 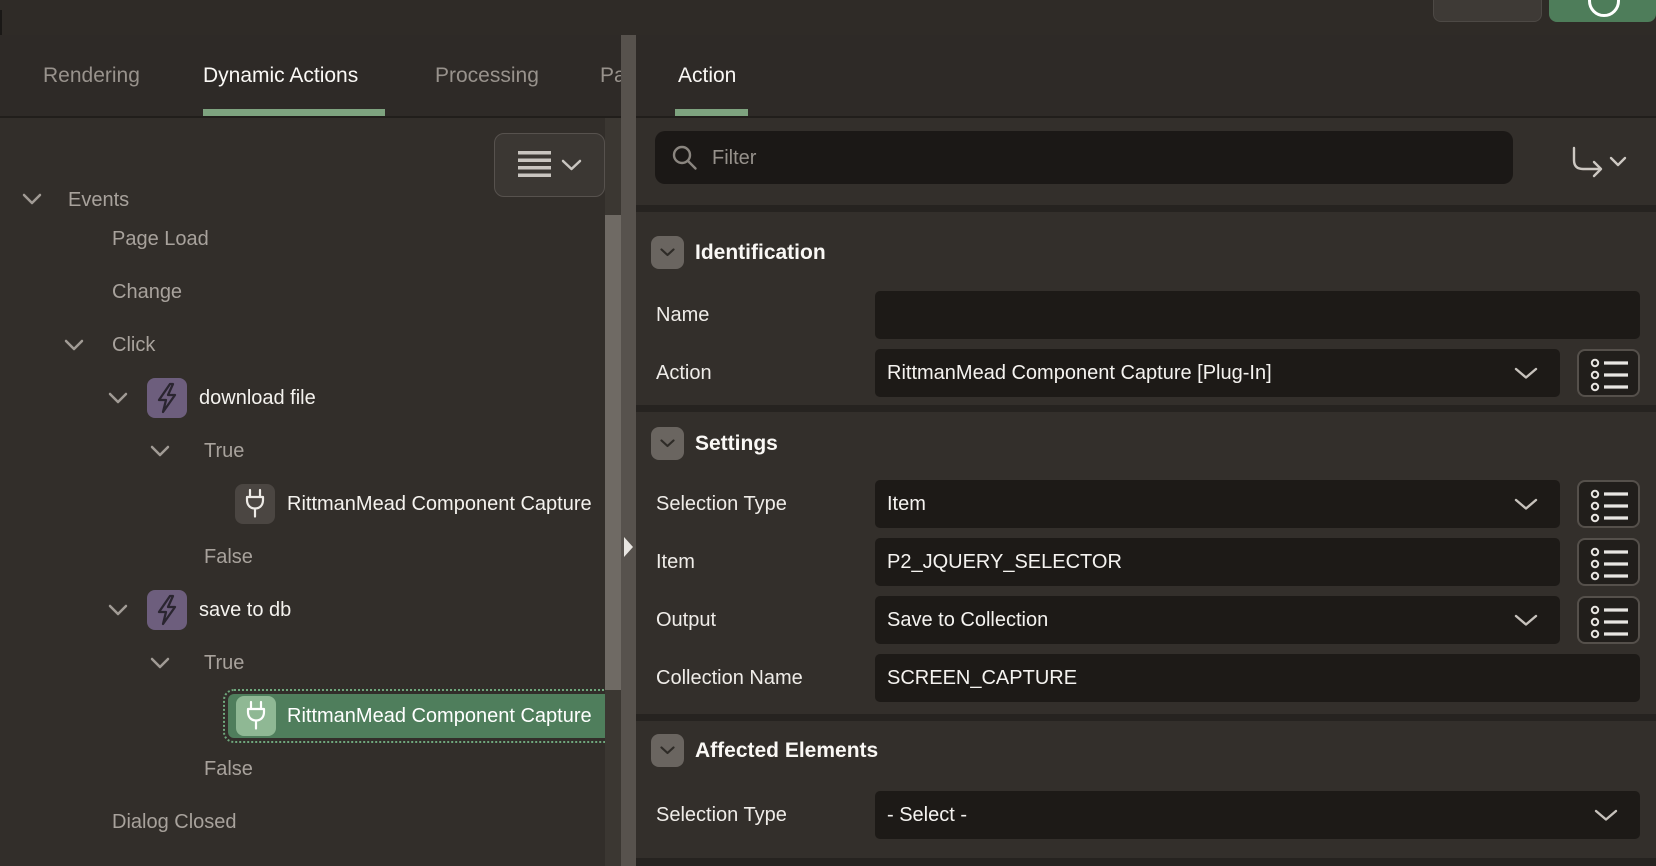 I want to click on tab-processing: Processing, so click(x=487, y=75).